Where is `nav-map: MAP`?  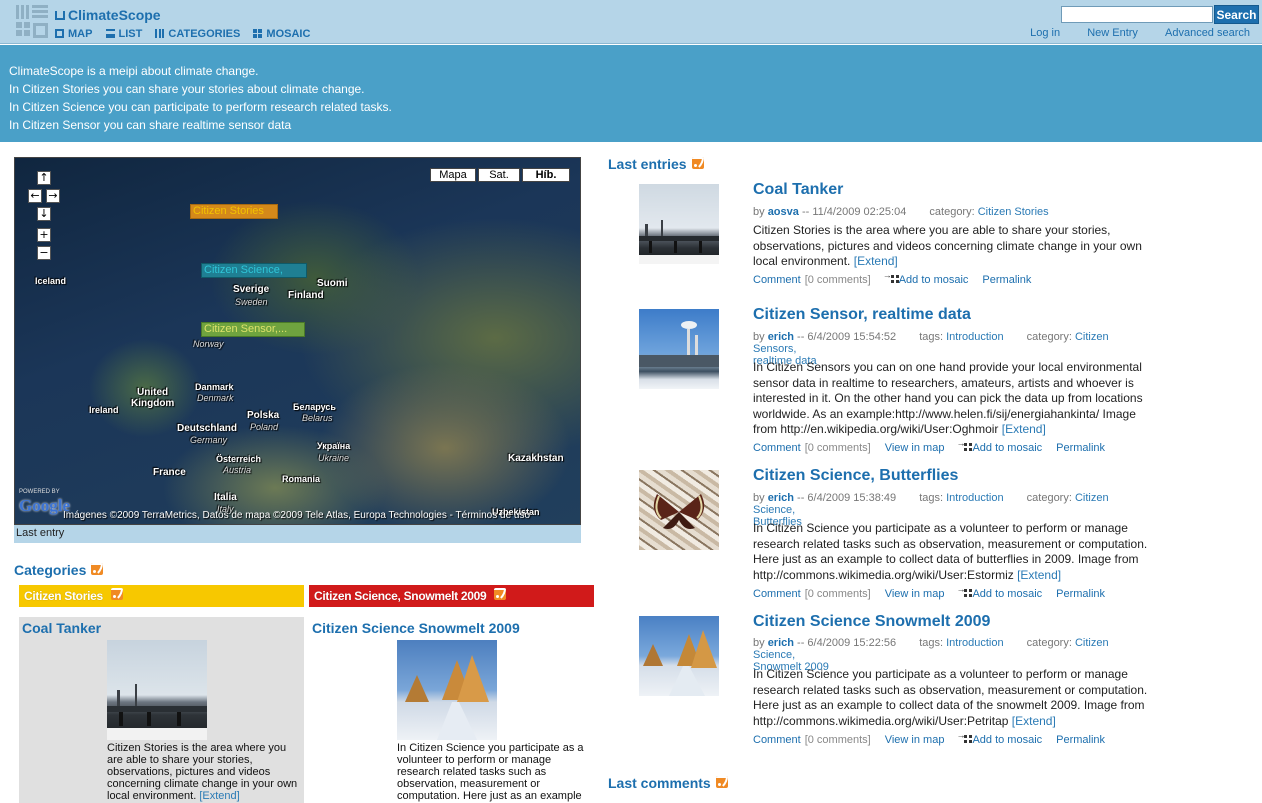 nav-map: MAP is located at coordinates (73, 34).